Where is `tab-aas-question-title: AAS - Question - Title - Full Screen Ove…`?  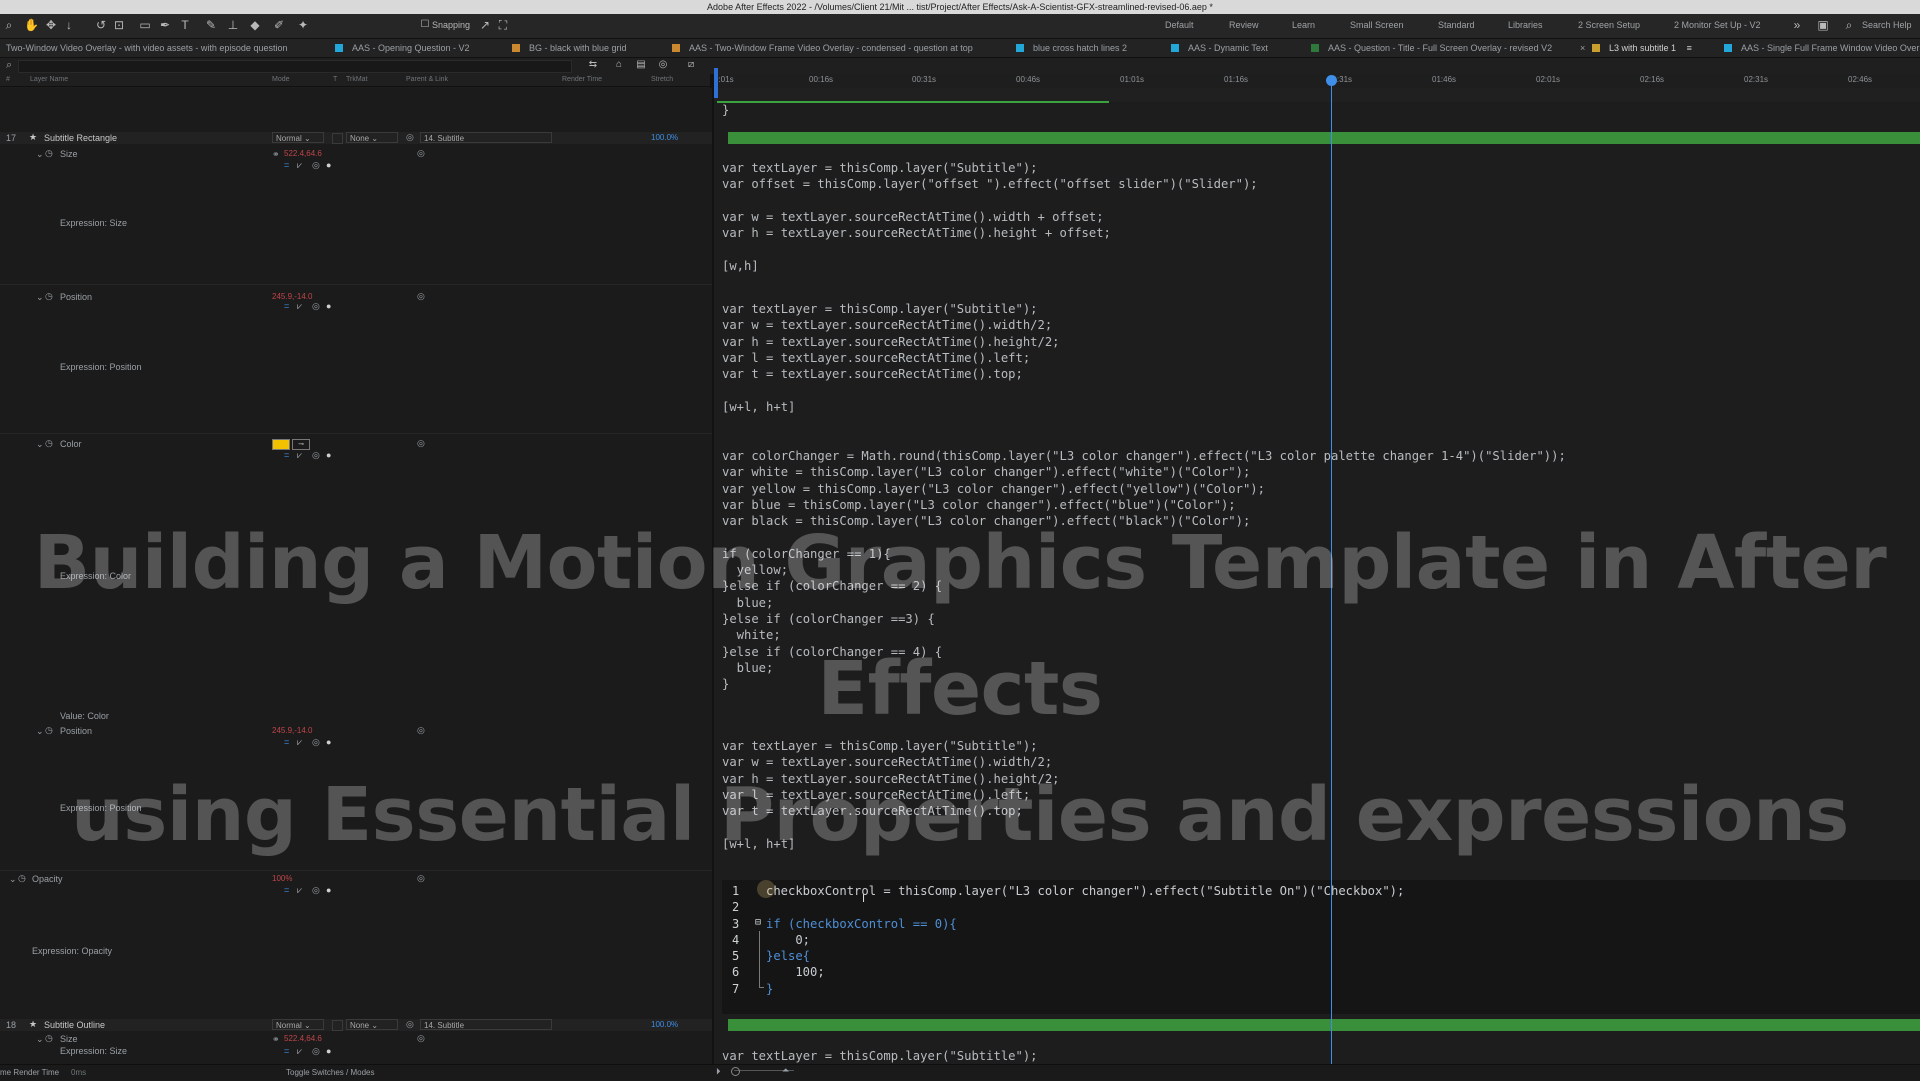
tab-aas-question-title: AAS - Question - Title - Full Screen Ove… is located at coordinates (1431, 48).